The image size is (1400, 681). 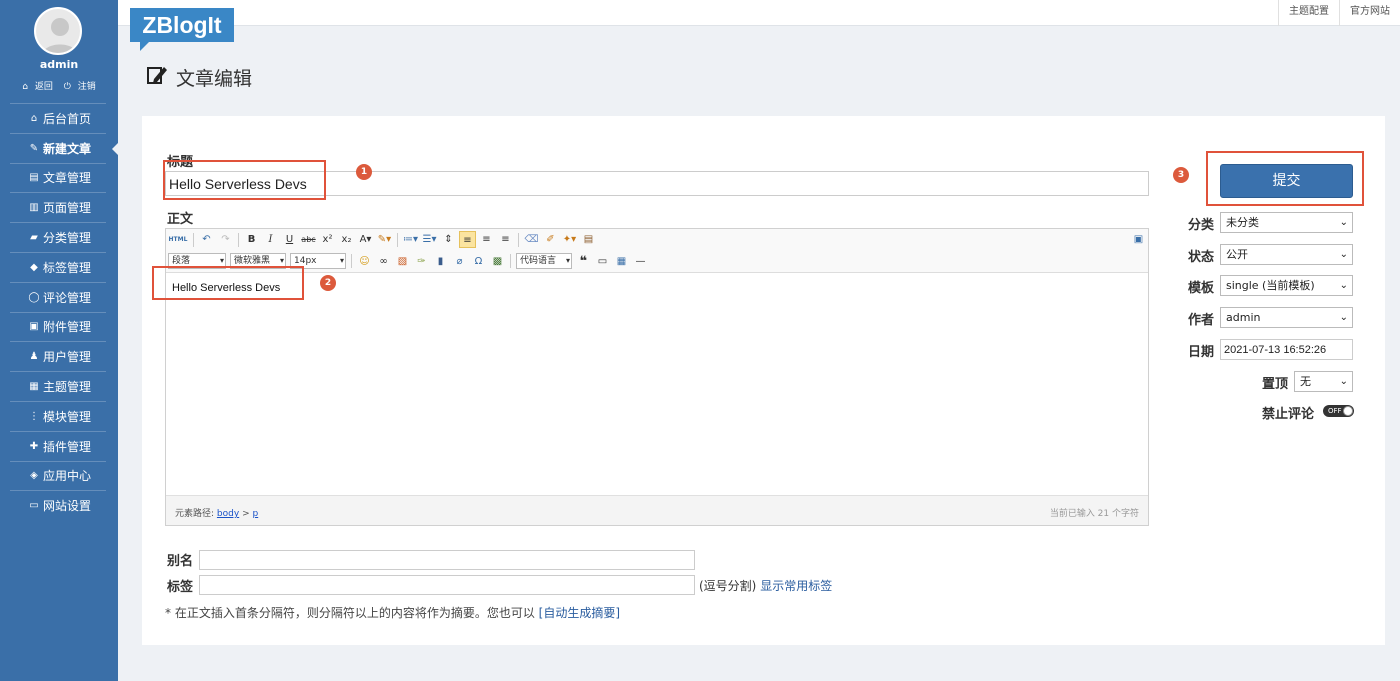 What do you see at coordinates (588, 239) in the screenshot?
I see `paste-icon: ▤` at bounding box center [588, 239].